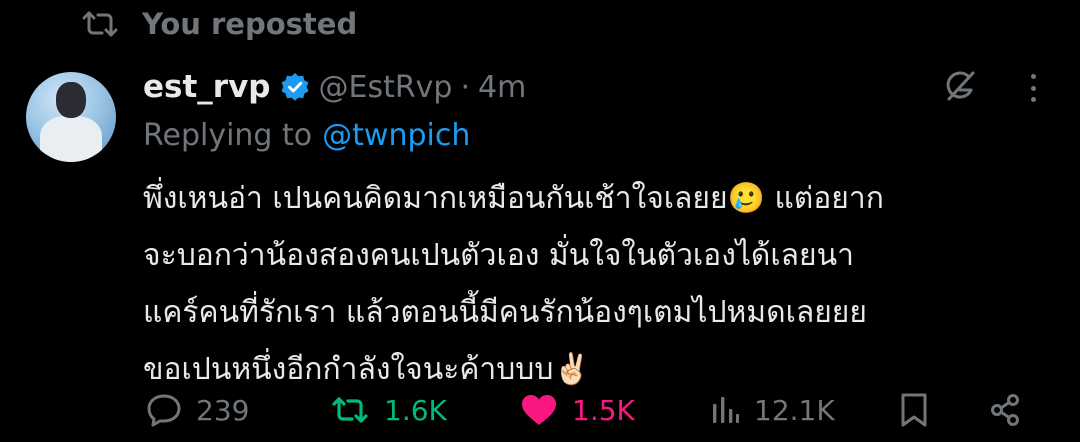 The image size is (1080, 442). I want to click on replying-to-line: Replying to @twnpich, so click(306, 135).